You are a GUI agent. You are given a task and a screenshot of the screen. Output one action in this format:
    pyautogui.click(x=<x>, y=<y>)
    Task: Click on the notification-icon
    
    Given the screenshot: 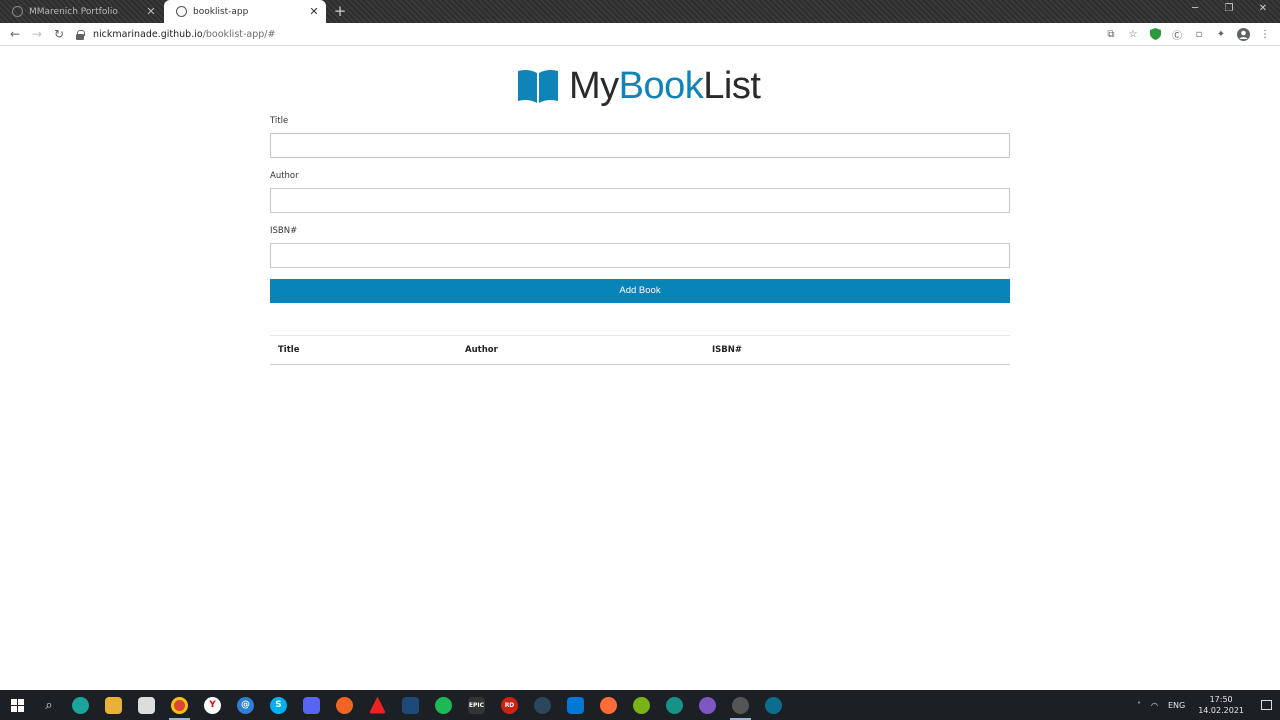 What is the action you would take?
    pyautogui.click(x=1266, y=705)
    